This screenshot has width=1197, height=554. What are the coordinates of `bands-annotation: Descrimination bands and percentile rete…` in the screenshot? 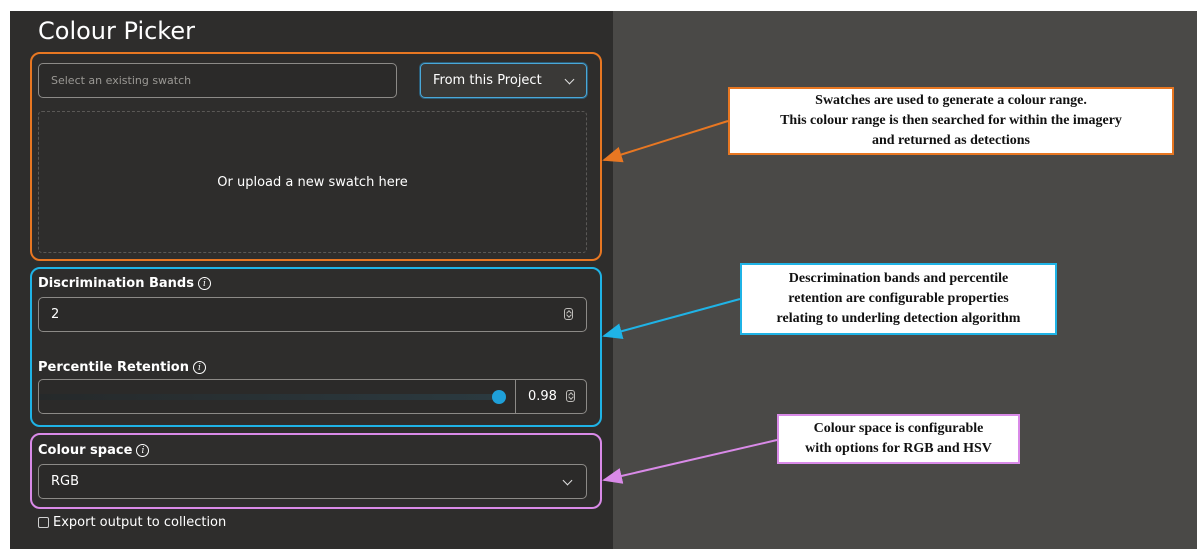 It's located at (898, 299).